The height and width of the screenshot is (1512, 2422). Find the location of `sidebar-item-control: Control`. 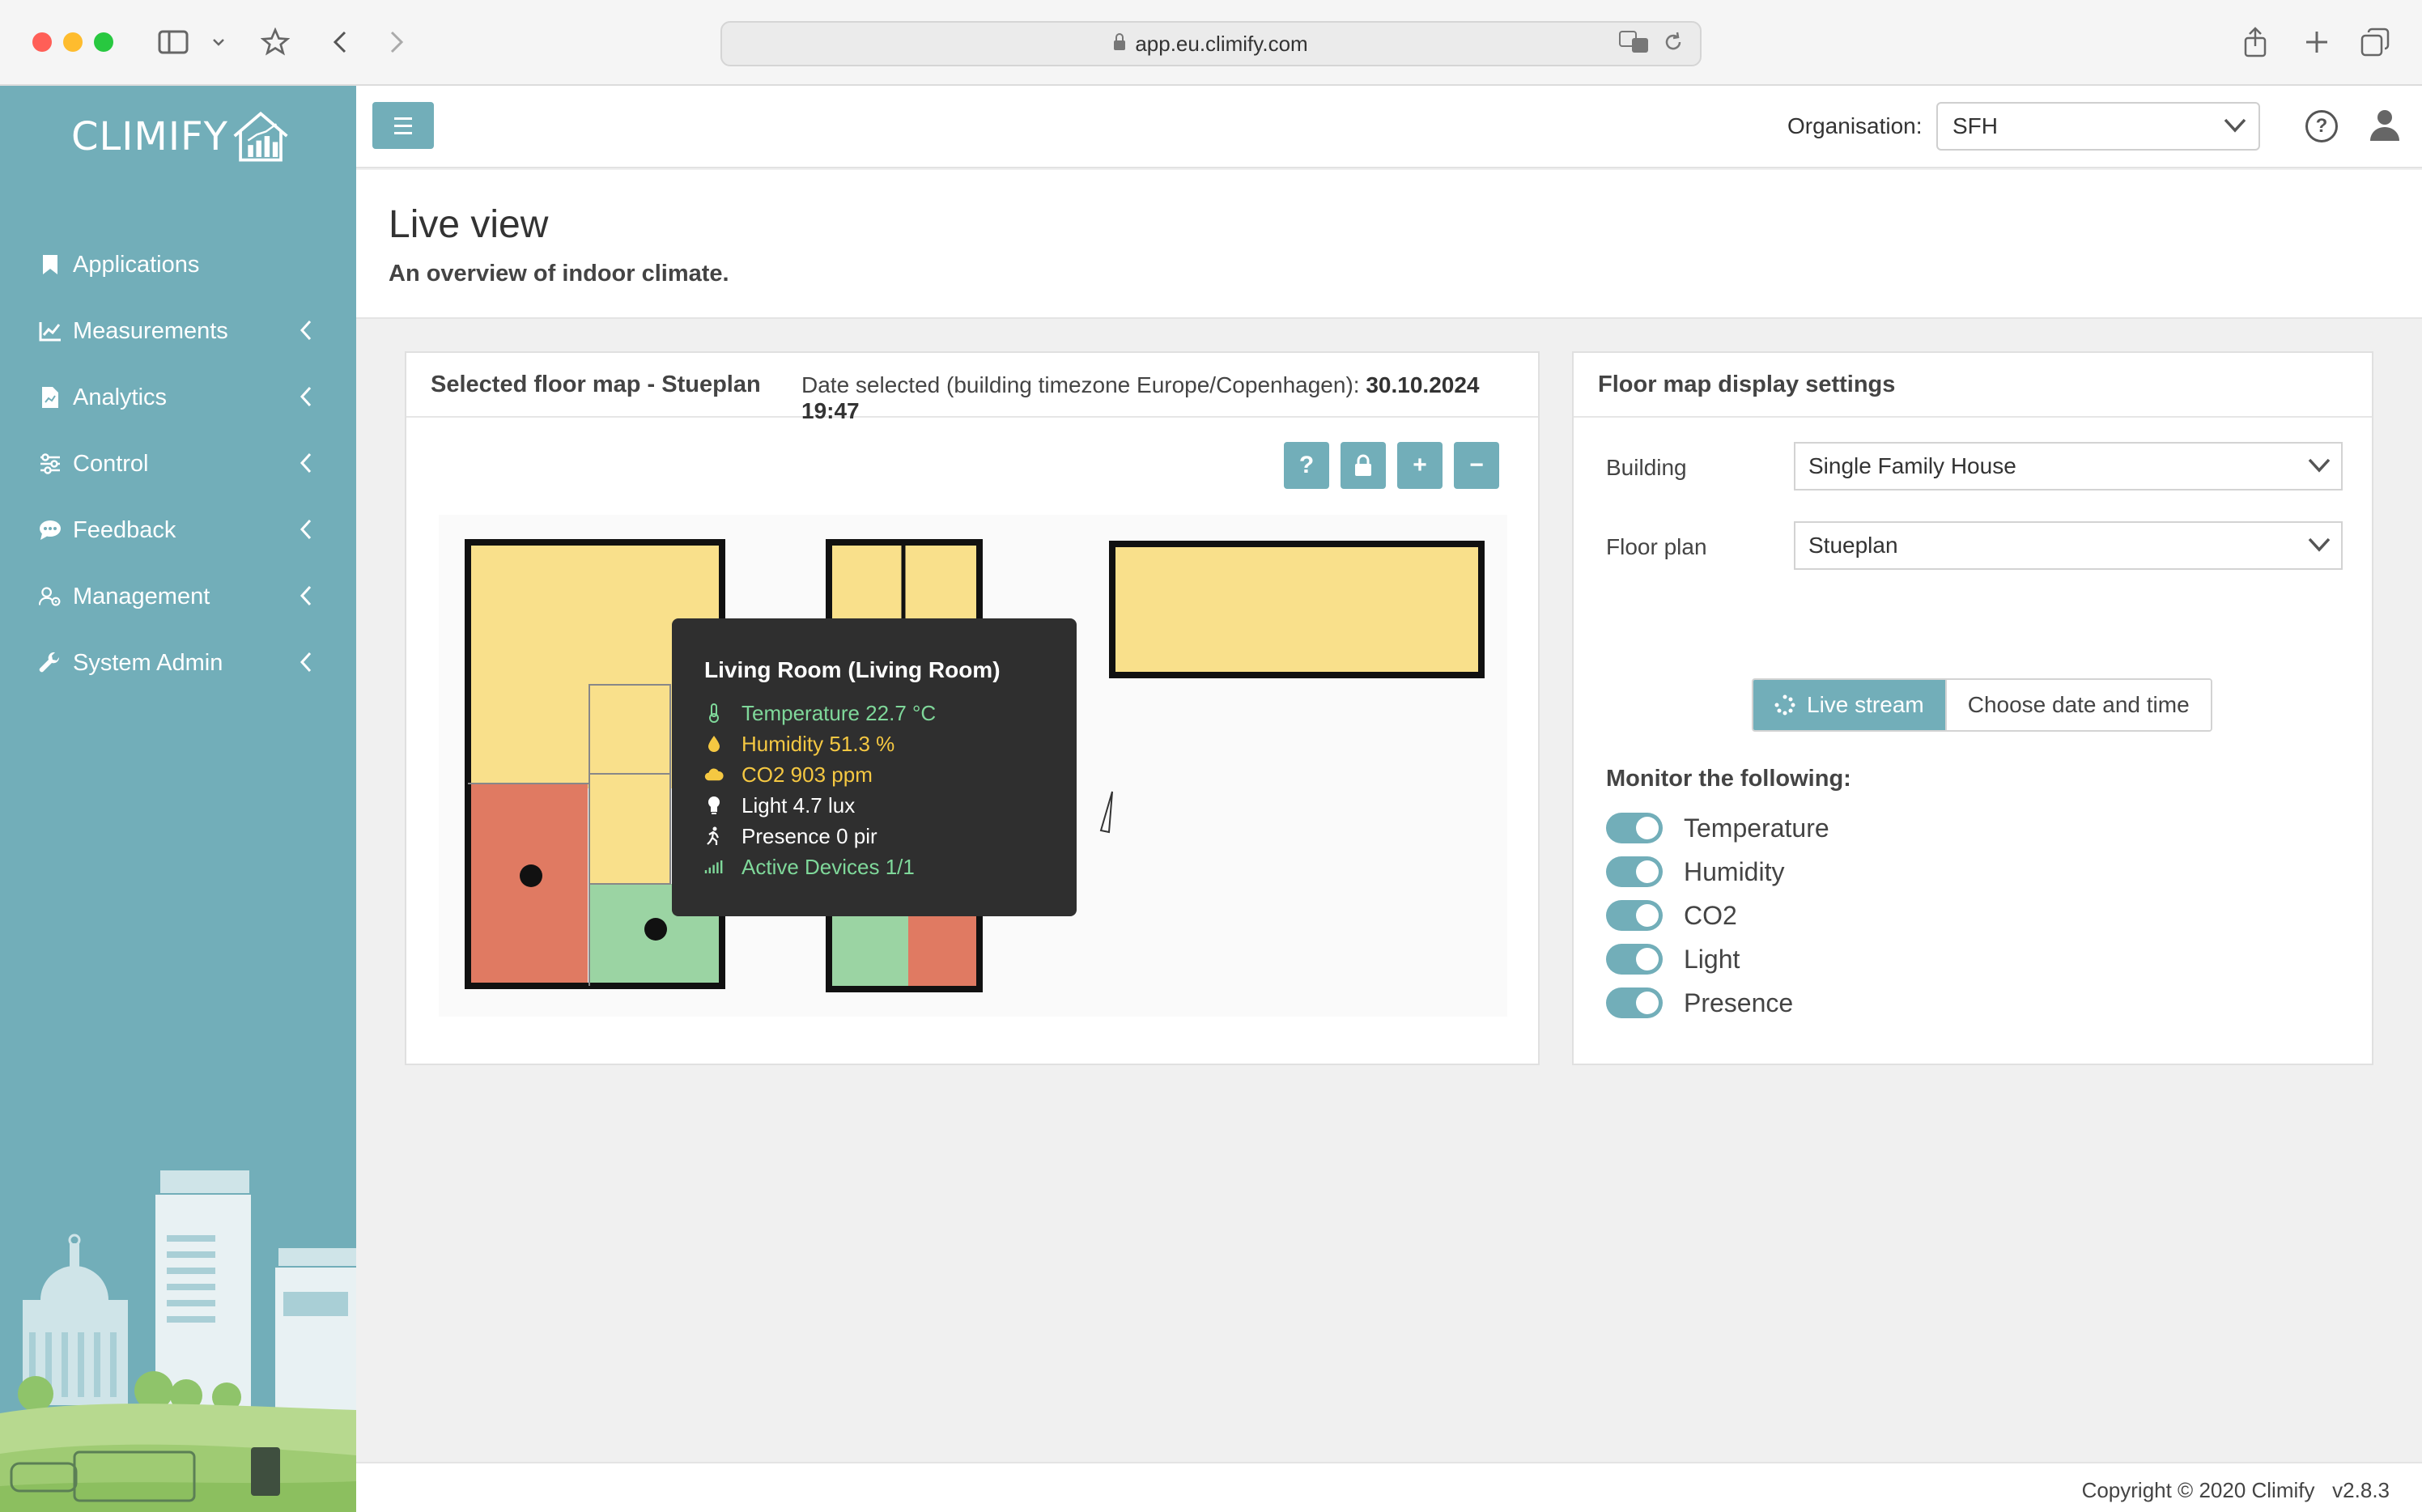

sidebar-item-control: Control is located at coordinates (178, 464).